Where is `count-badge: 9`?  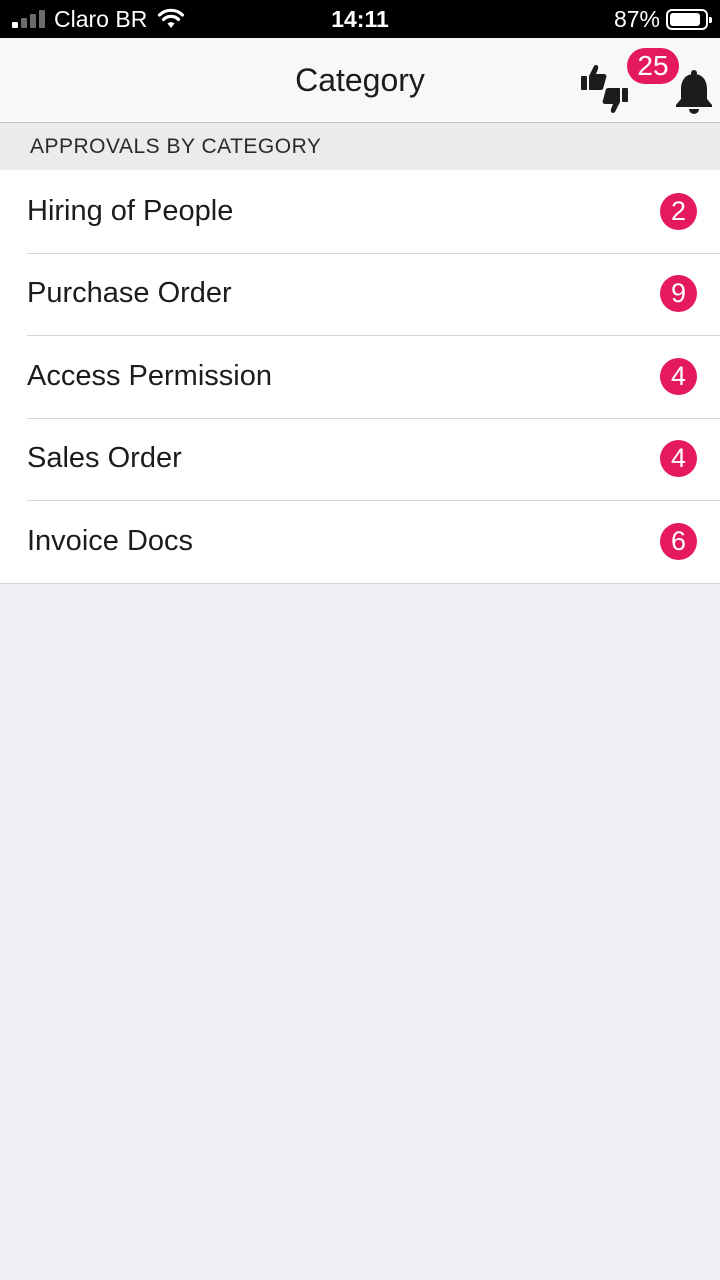 count-badge: 9 is located at coordinates (678, 294).